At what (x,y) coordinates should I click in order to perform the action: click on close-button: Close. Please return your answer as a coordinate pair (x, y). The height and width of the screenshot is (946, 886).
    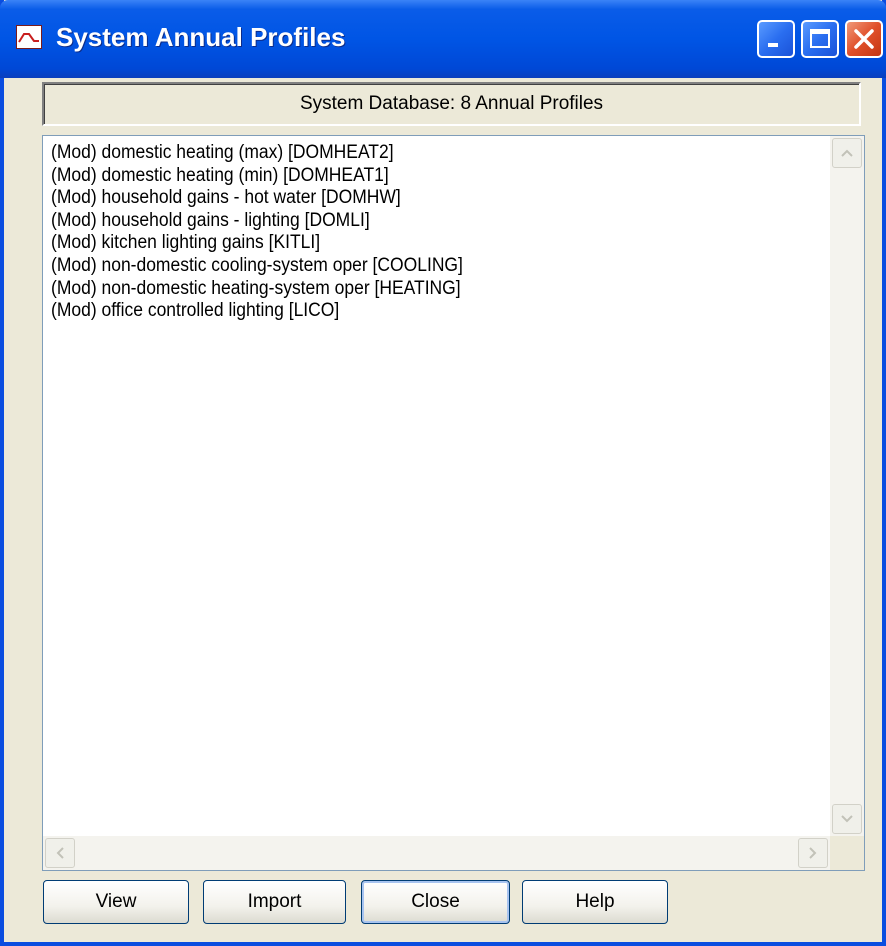
    Looking at the image, I should click on (435, 902).